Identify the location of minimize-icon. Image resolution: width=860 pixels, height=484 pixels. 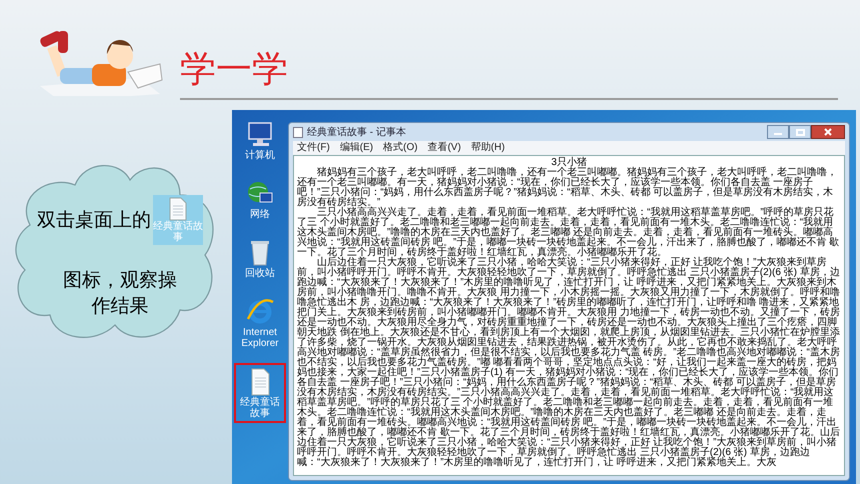
(778, 134).